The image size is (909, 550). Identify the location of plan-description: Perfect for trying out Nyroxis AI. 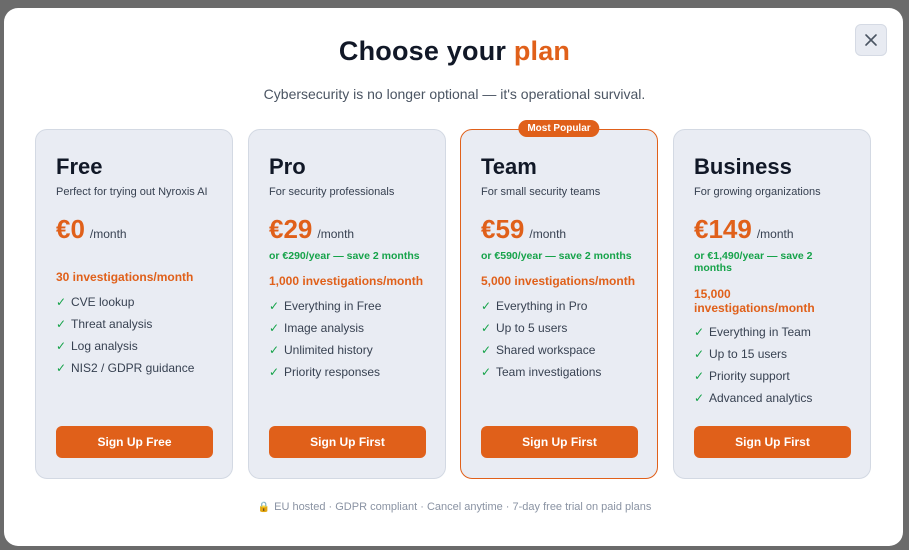
(132, 192).